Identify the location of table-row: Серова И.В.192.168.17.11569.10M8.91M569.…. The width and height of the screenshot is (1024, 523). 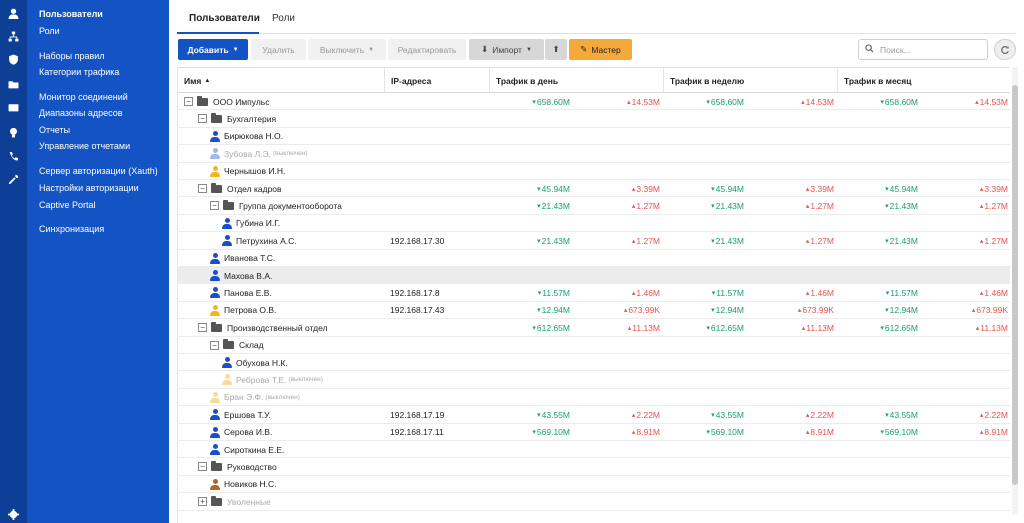
(594, 432).